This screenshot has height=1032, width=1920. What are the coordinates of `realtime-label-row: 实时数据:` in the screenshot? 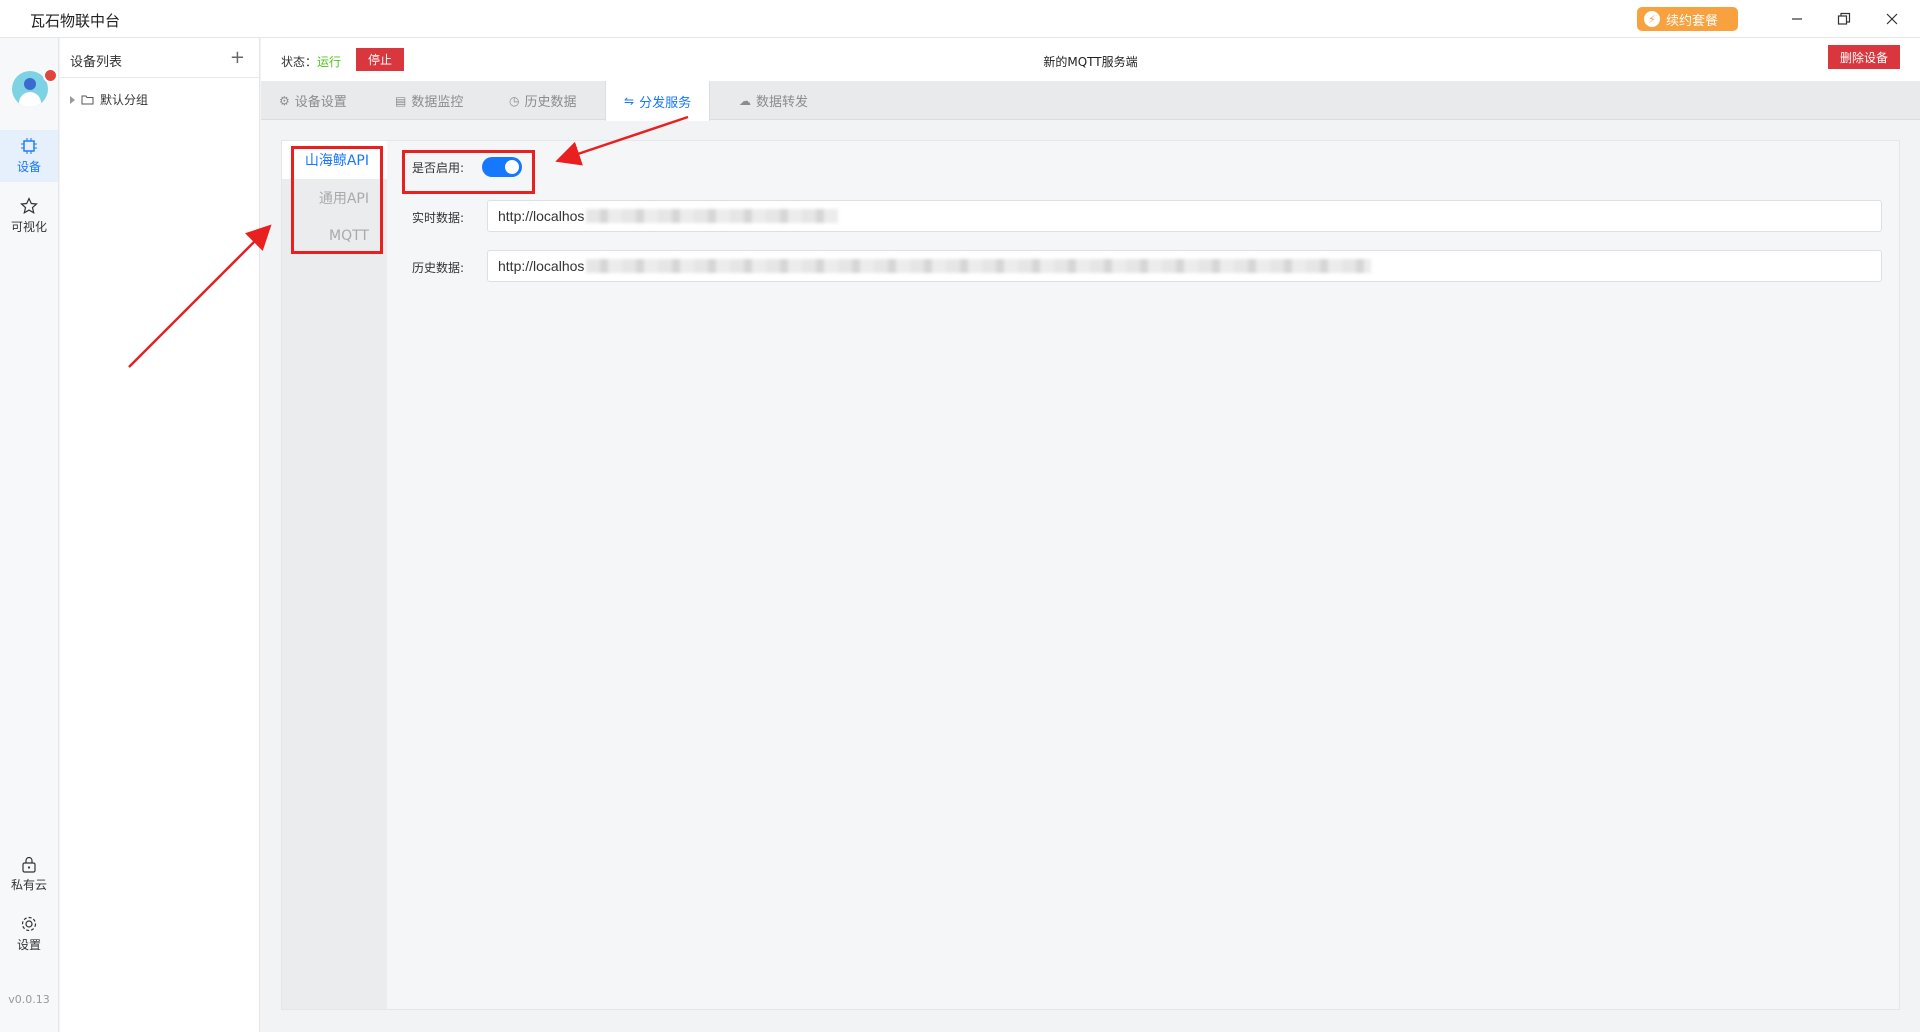 It's located at (438, 217).